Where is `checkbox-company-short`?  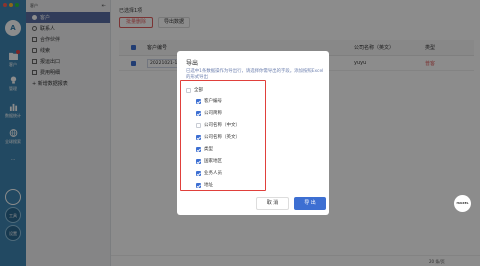 checkbox-company-short is located at coordinates (198, 113).